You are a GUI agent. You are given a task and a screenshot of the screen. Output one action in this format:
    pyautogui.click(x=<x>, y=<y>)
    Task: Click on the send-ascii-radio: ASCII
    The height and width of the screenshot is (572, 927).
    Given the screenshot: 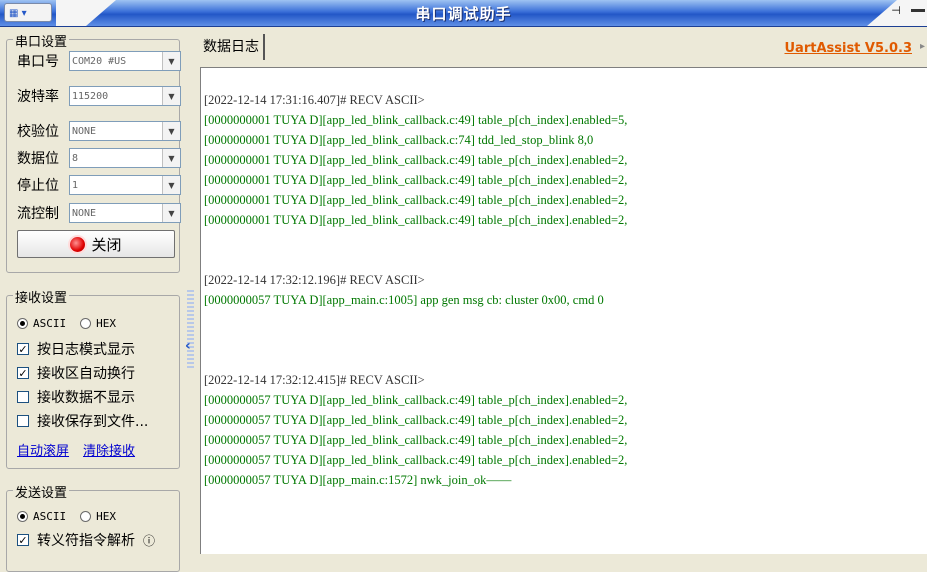 What is the action you would take?
    pyautogui.click(x=41, y=516)
    